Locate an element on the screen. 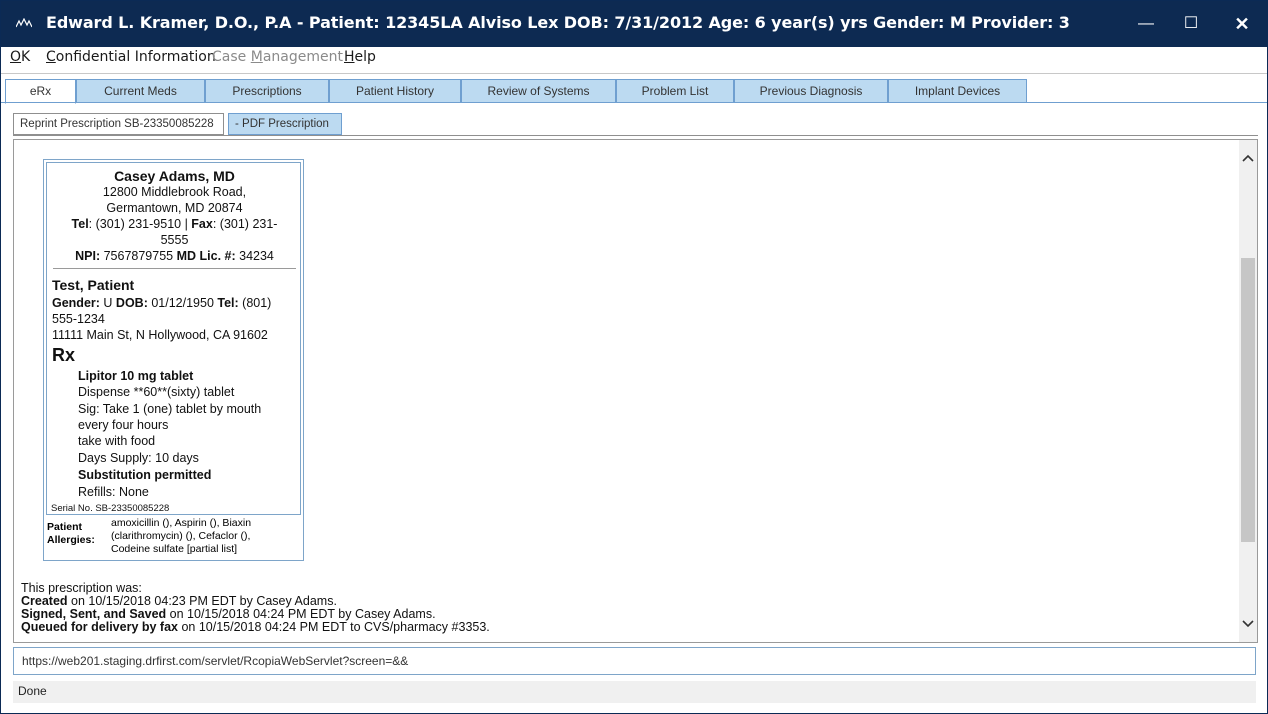 The width and height of the screenshot is (1268, 714). dispense-quantity: Dispense **60**(sixty) tablet is located at coordinates (156, 392).